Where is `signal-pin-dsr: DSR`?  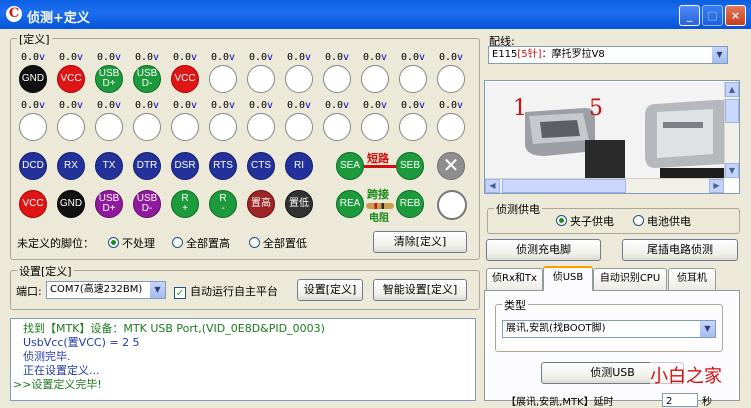 signal-pin-dsr: DSR is located at coordinates (185, 166).